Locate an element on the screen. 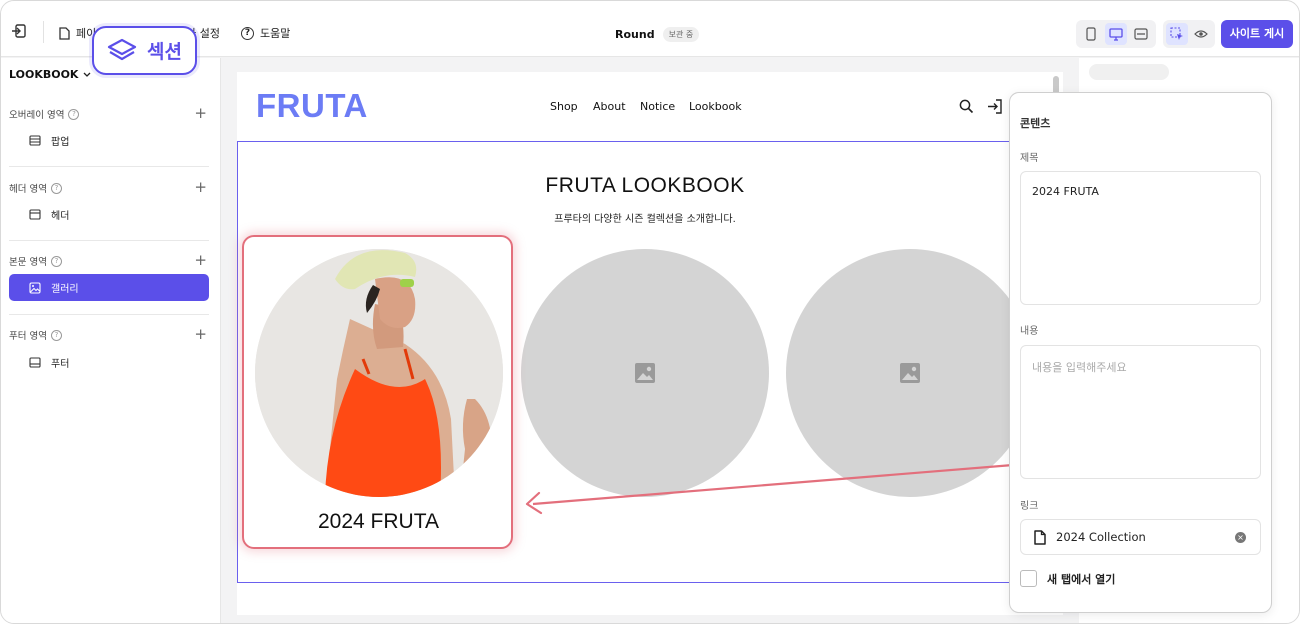 The image size is (1300, 624). fullwidth-icon is located at coordinates (1141, 34).